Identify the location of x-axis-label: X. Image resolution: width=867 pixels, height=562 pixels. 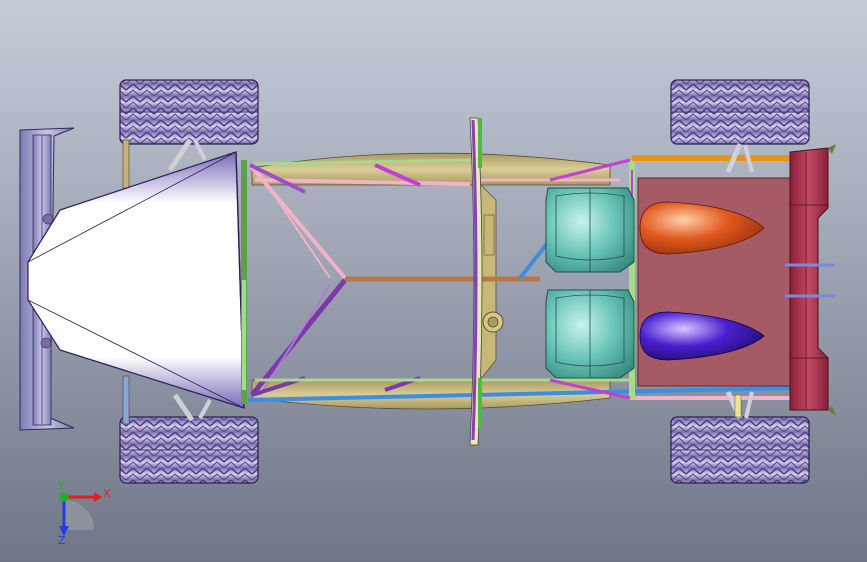
(107, 493).